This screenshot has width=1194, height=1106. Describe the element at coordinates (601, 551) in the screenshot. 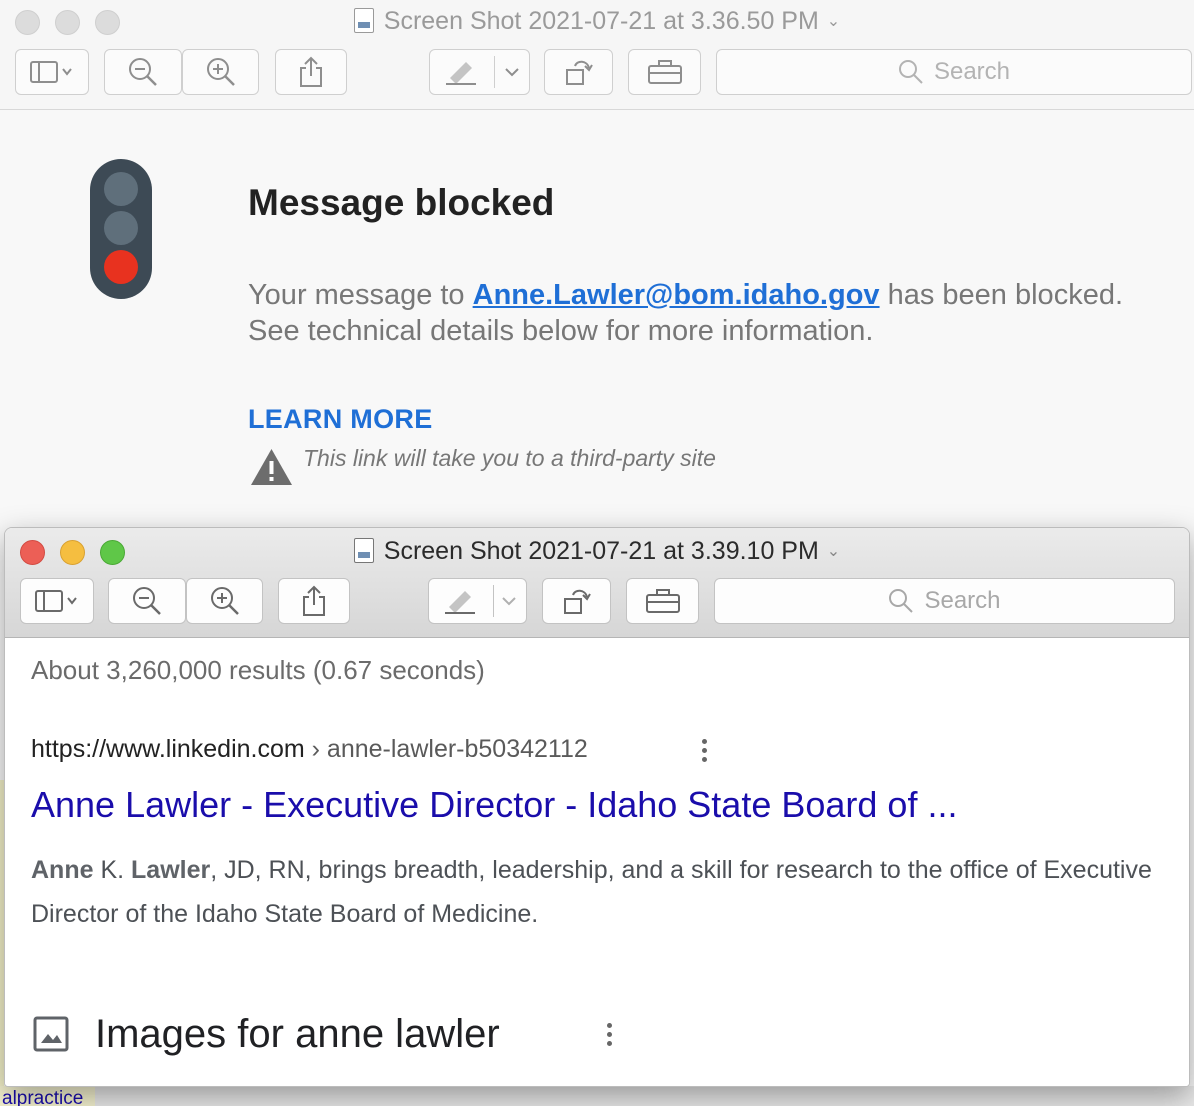

I see `front-window-title-text: Screen Shot 2021-07-21 at 3.39.10 PM` at that location.